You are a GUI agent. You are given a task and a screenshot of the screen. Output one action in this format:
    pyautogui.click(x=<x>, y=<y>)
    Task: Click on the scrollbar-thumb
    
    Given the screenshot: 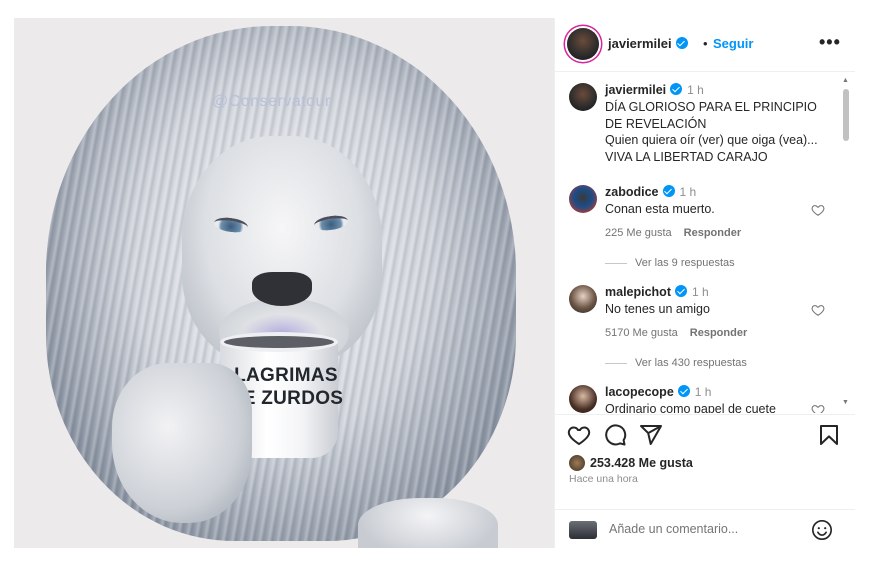 What is the action you would take?
    pyautogui.click(x=846, y=115)
    